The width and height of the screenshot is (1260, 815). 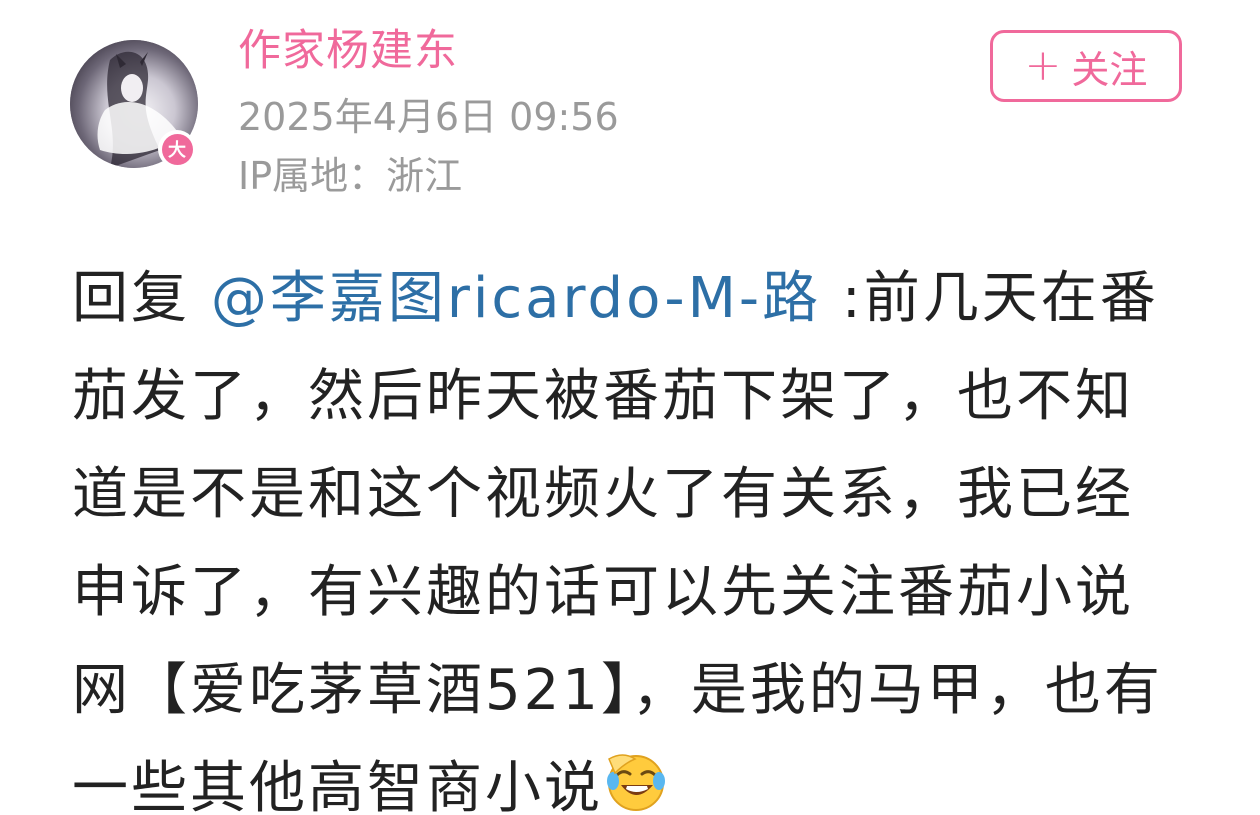 I want to click on author-name: 作家杨建东, so click(x=348, y=47).